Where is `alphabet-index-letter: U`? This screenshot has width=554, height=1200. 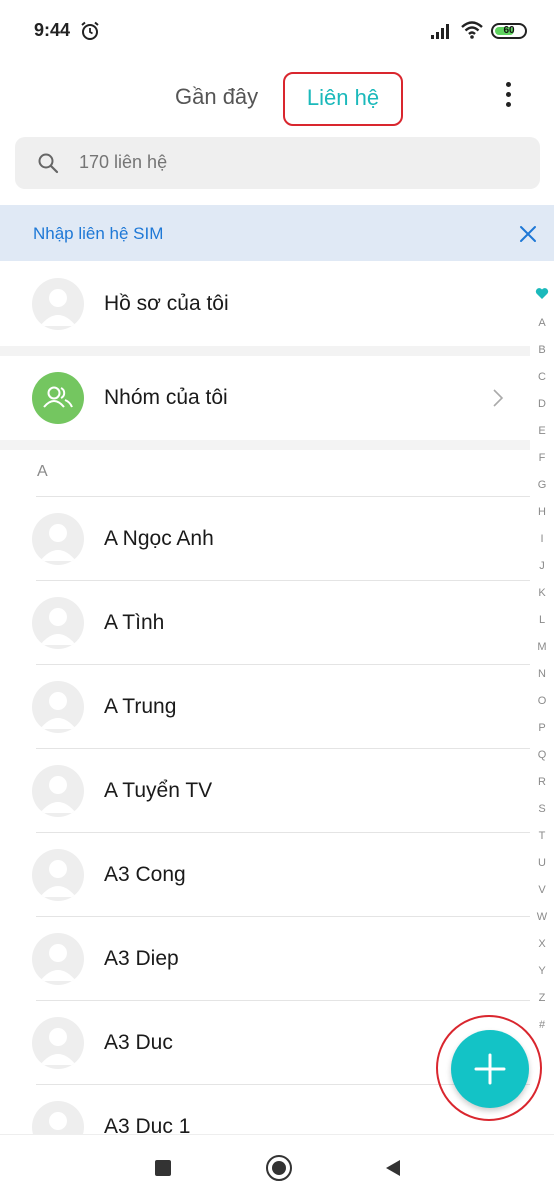 alphabet-index-letter: U is located at coordinates (542, 863).